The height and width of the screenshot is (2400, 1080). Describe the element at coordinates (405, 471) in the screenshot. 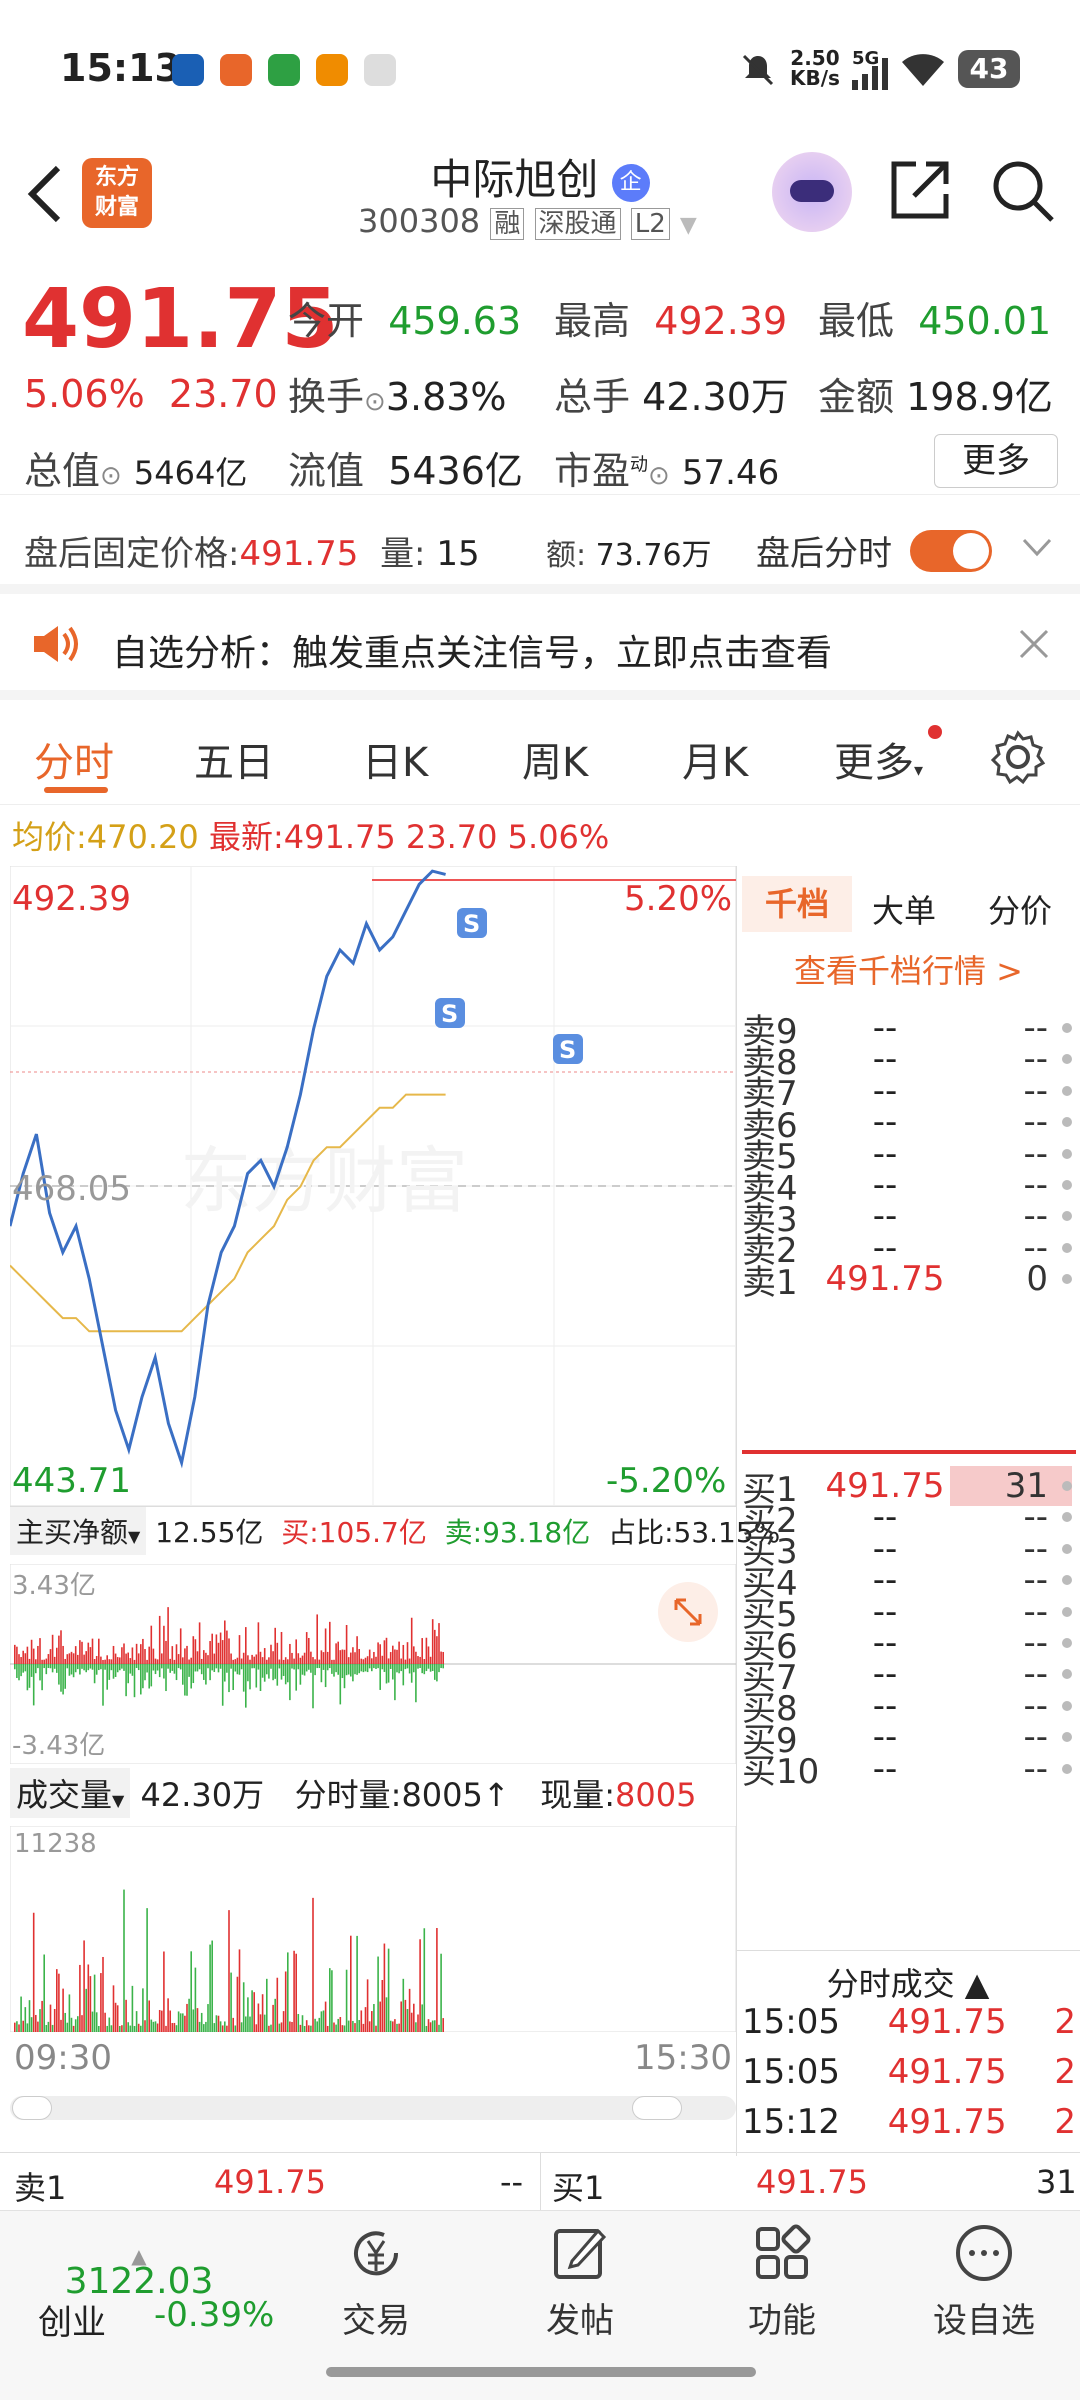

I see `float-cell: 流值 5436亿` at that location.